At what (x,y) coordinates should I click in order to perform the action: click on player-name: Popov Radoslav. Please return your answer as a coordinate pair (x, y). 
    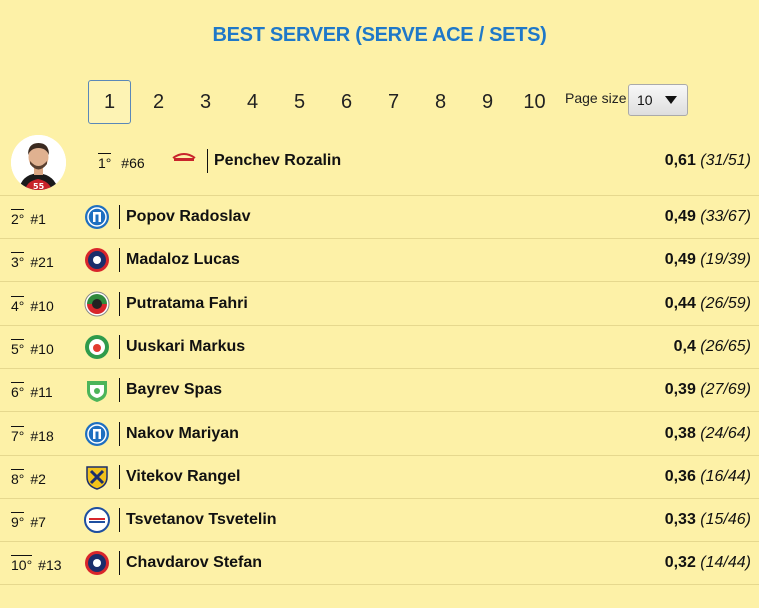
    Looking at the image, I should click on (188, 217).